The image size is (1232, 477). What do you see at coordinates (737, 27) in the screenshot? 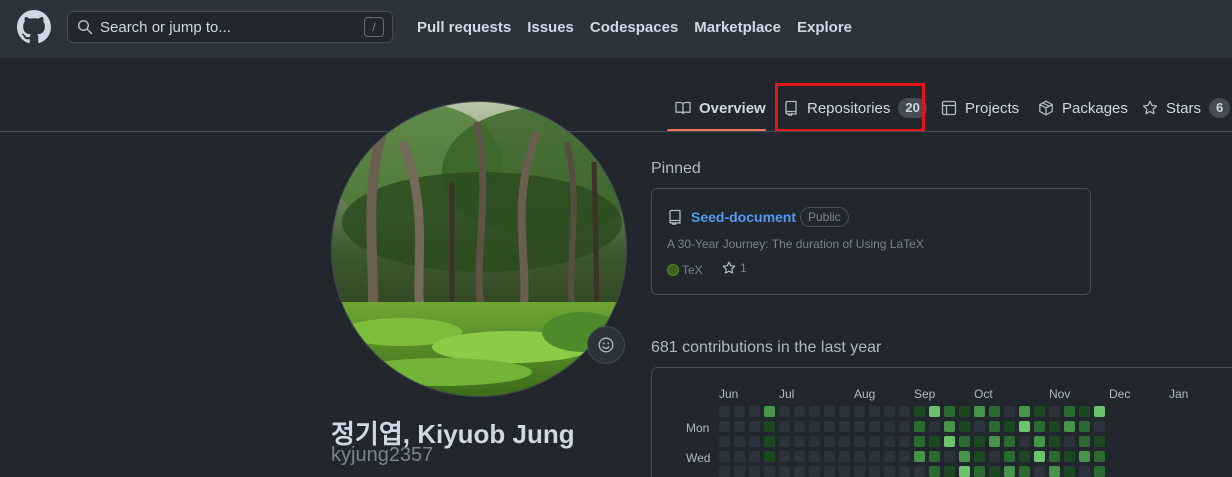
I see `nav-marketplace: Marketplace` at bounding box center [737, 27].